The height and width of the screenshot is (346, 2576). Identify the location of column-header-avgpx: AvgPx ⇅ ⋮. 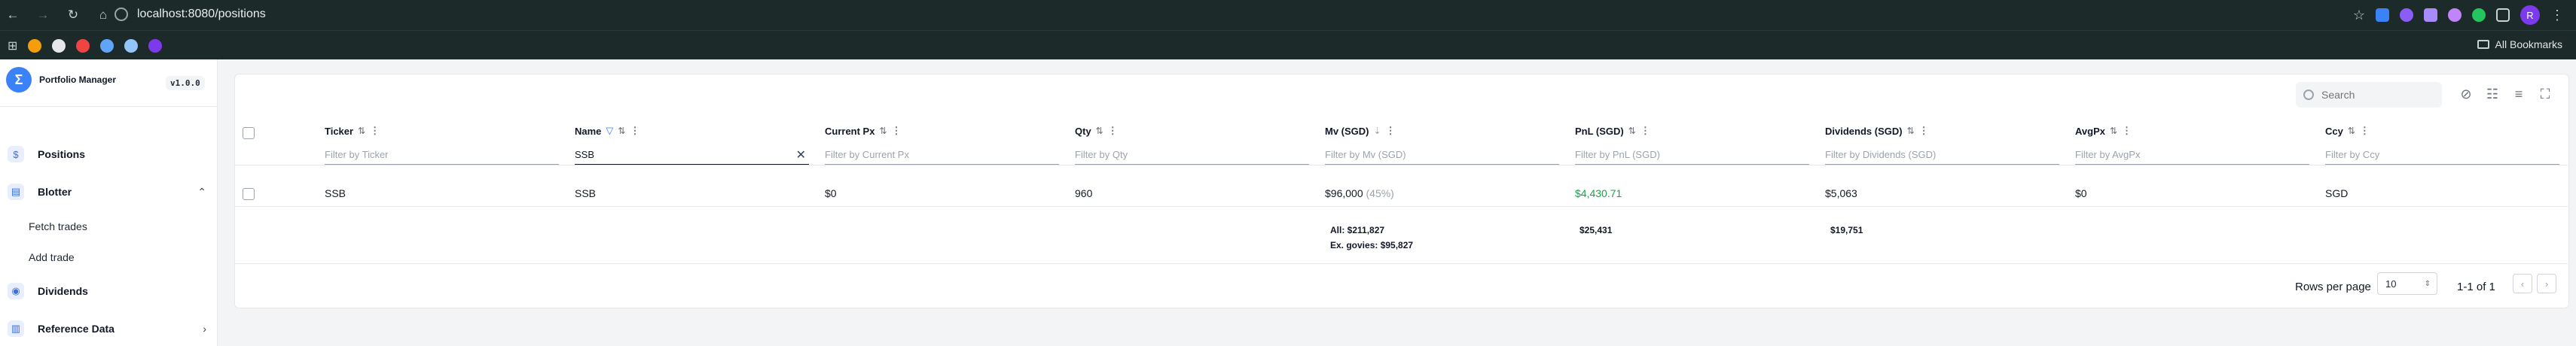
(2104, 131).